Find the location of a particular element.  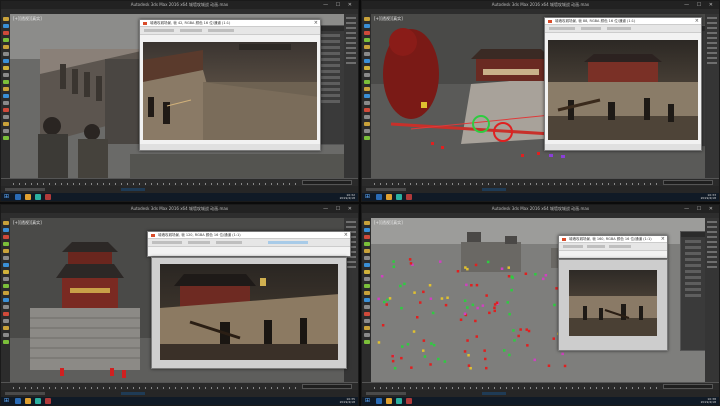

render-frame-window: 城墙攻城场景, 帧 120, RGBA 颜色 16 位/通道 (1:1) × is located at coordinates (249, 244).